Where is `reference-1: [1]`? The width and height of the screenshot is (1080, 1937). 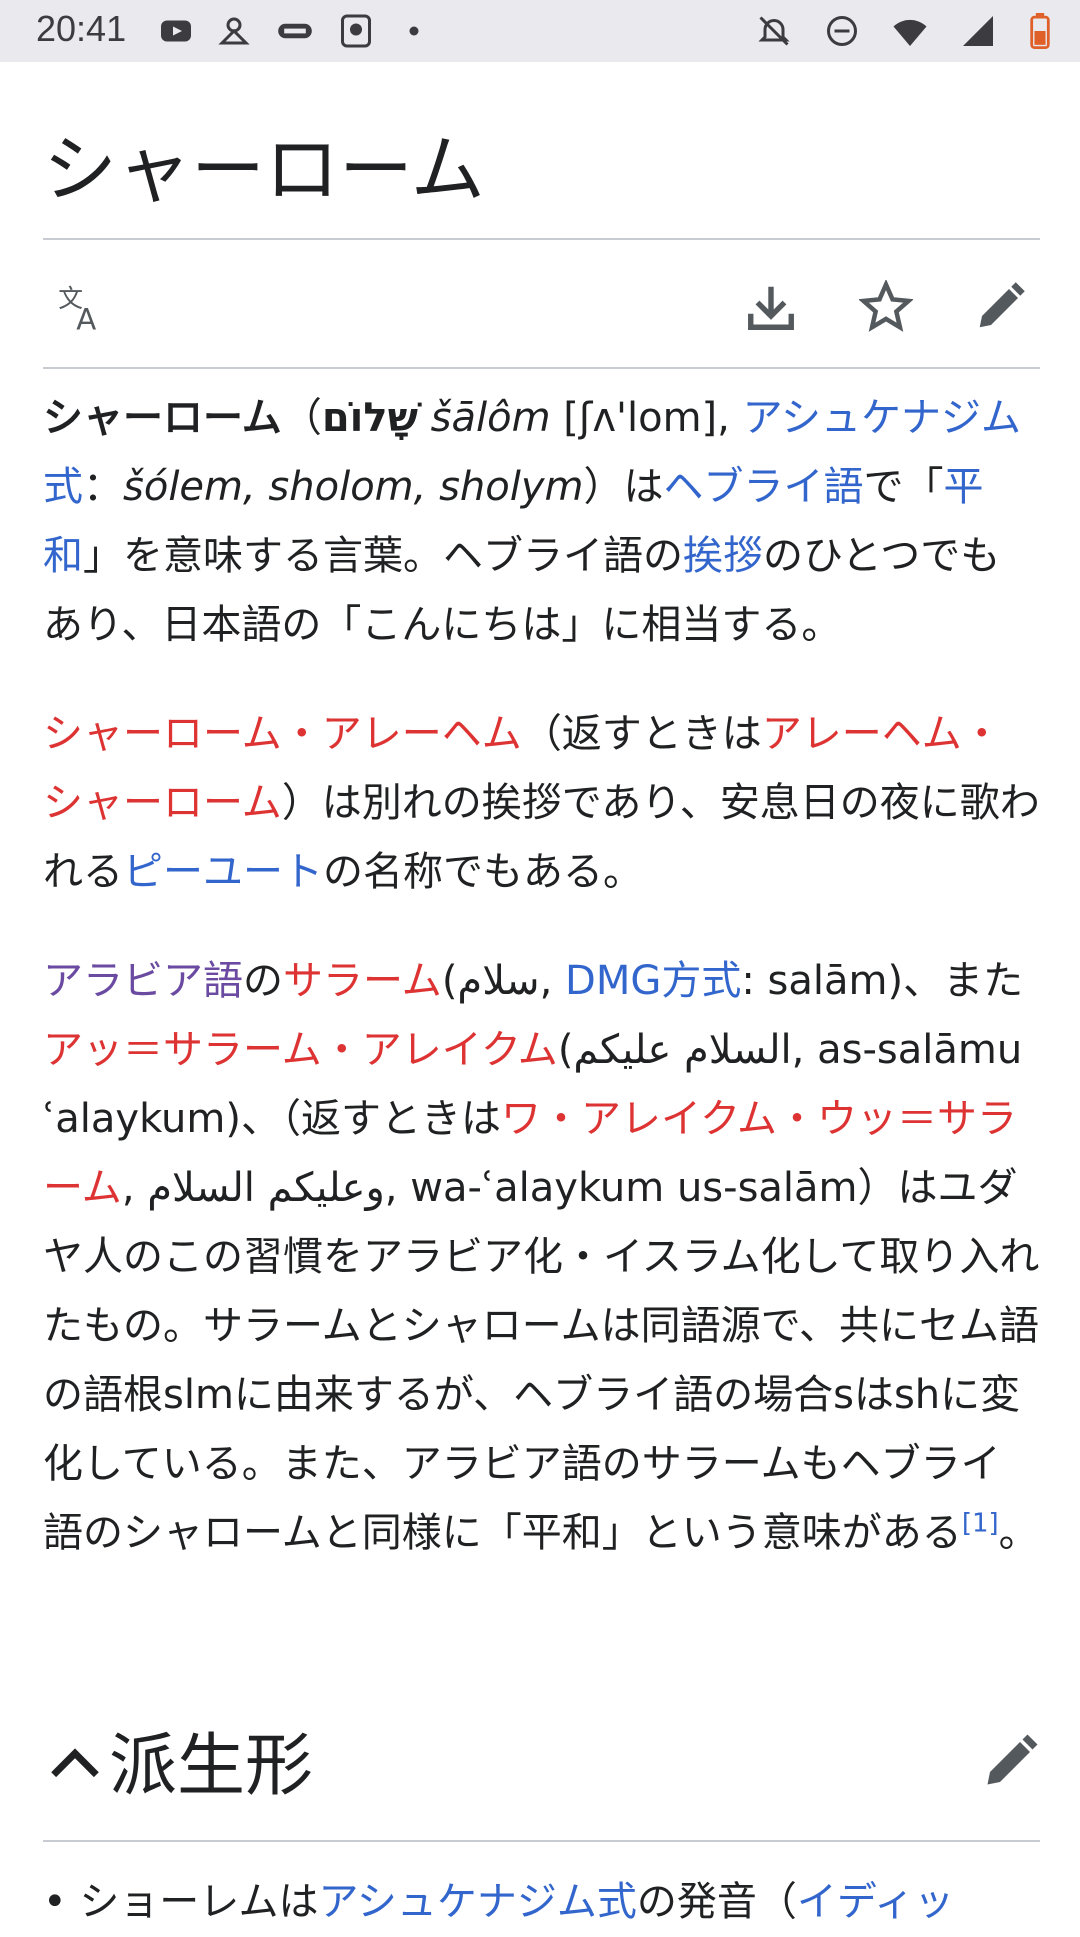 reference-1: [1] is located at coordinates (980, 1524).